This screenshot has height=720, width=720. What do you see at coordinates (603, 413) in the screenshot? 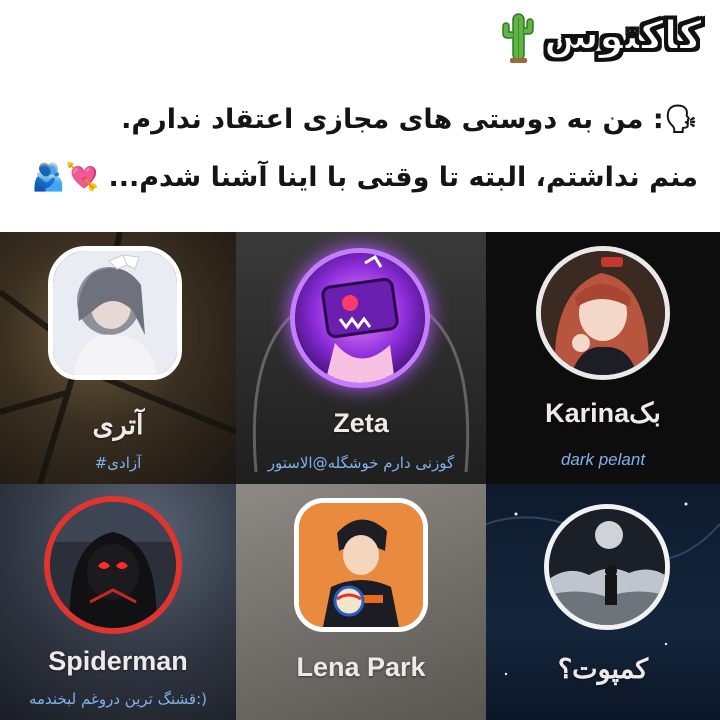
I see `profile-name: Karinaبک` at bounding box center [603, 413].